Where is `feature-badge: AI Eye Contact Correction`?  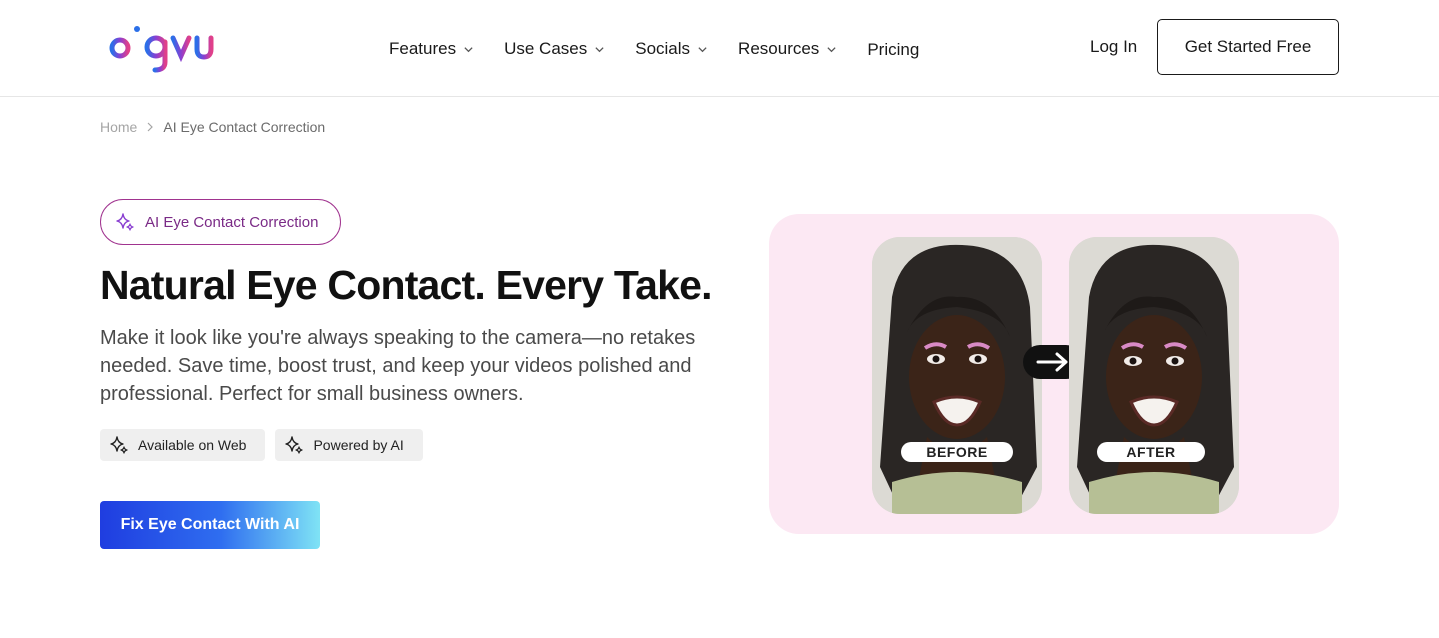 feature-badge: AI Eye Contact Correction is located at coordinates (220, 222).